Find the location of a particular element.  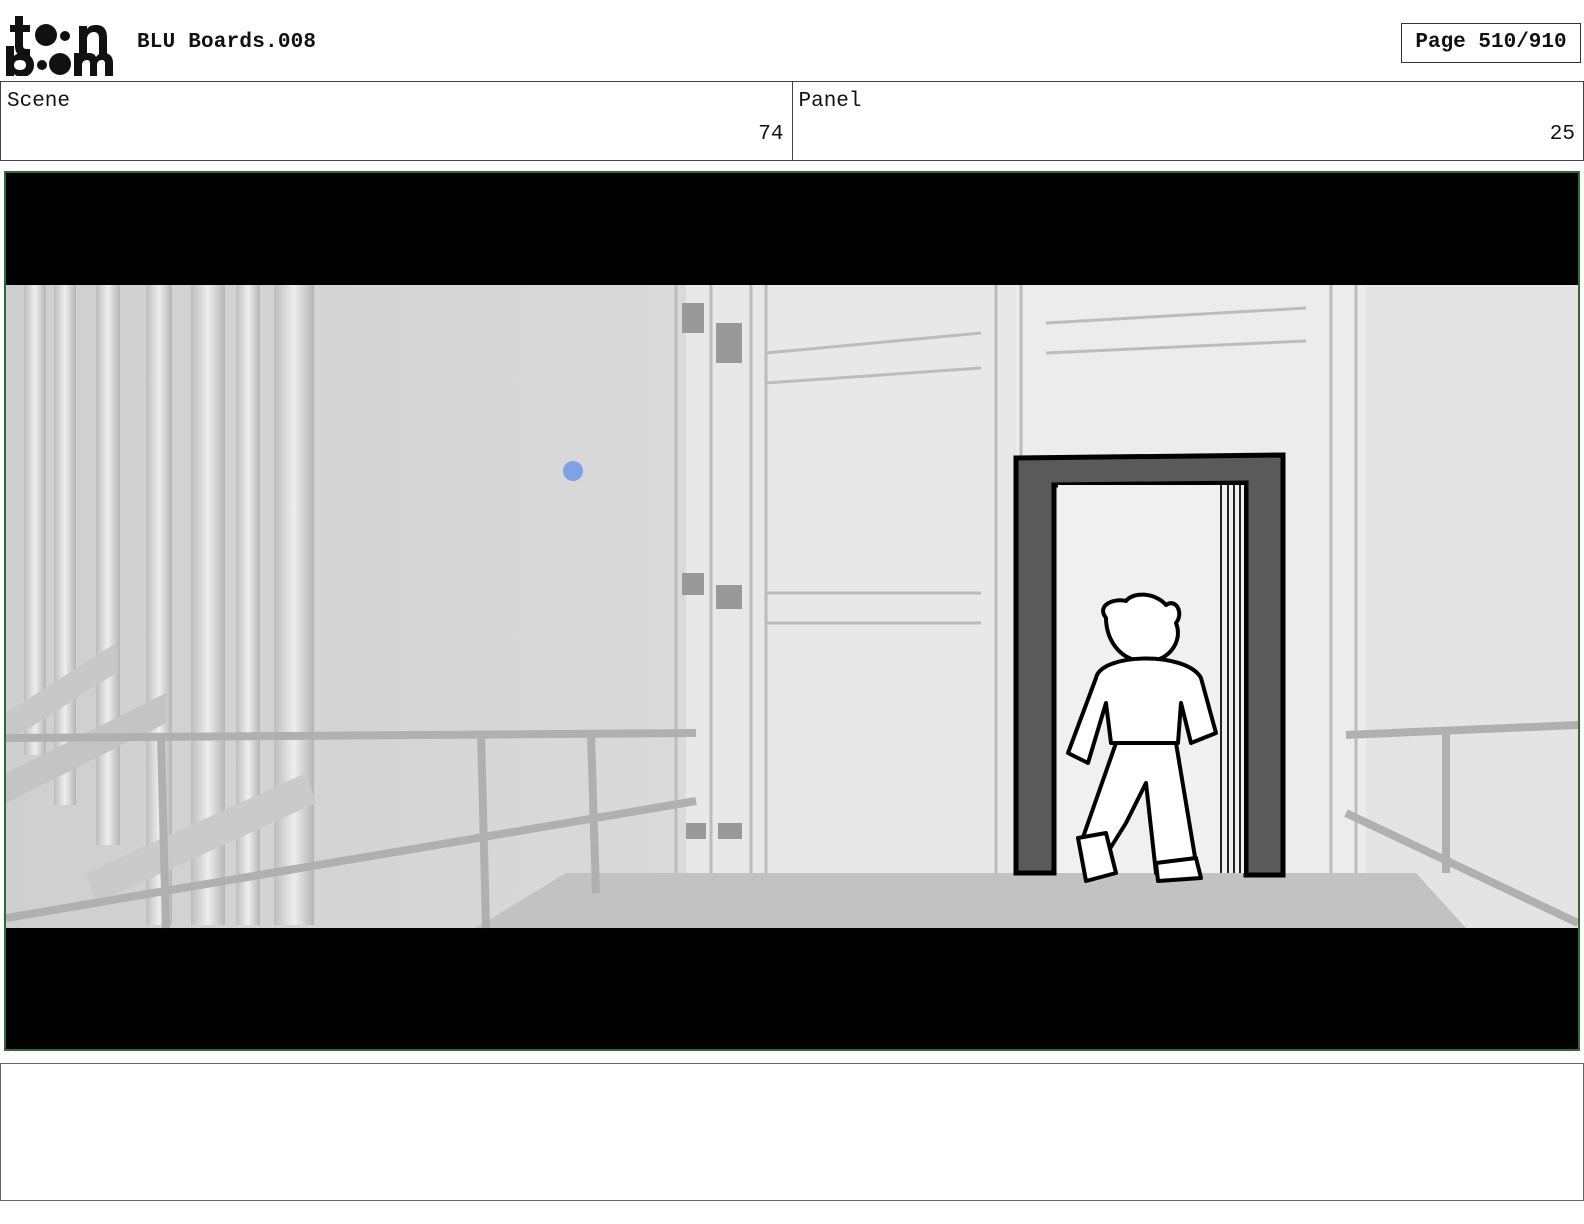

bottom-letterbox-bar is located at coordinates (792, 988).